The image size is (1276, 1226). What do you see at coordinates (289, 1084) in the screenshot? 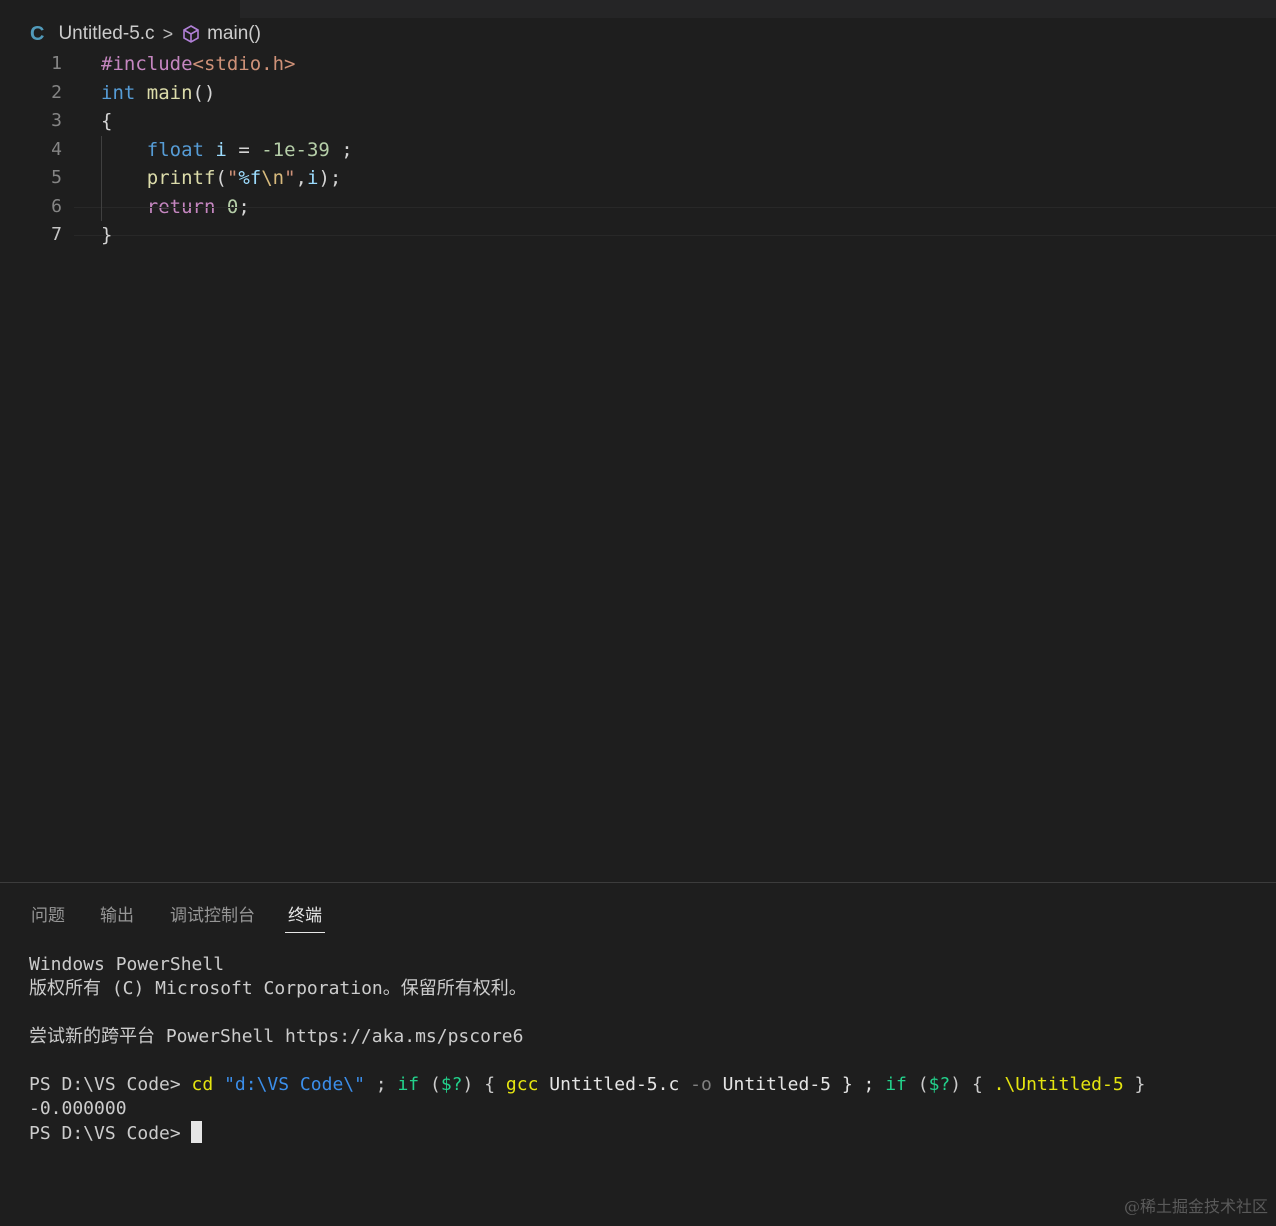
I see `terminal-token: "d:\VS Code\"` at bounding box center [289, 1084].